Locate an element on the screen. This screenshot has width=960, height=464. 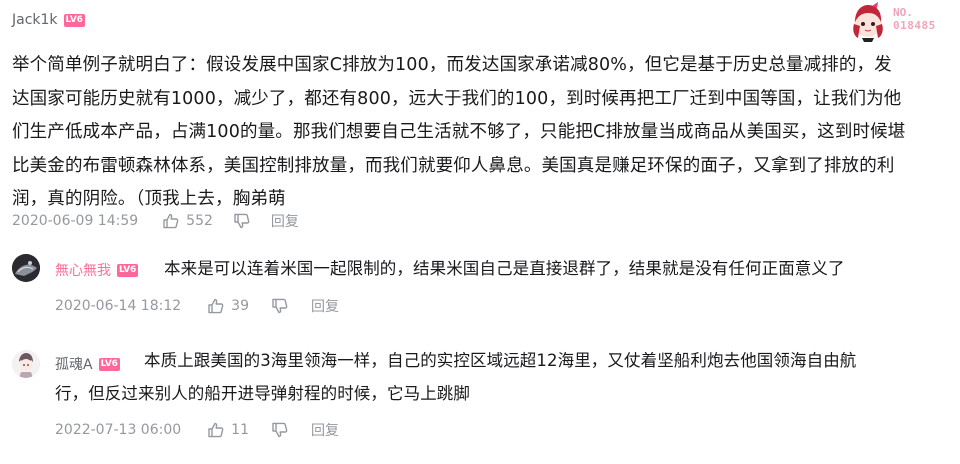
reply-header: 孤魂A LV6 is located at coordinates (87, 364).